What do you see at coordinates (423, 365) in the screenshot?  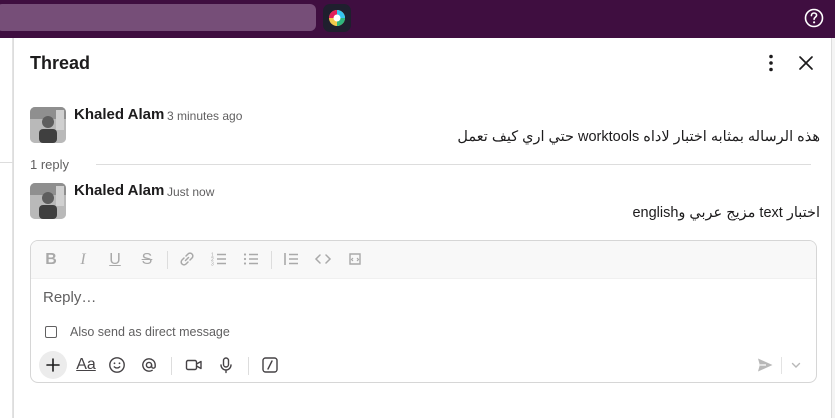 I see `composer-actions: Aa` at bounding box center [423, 365].